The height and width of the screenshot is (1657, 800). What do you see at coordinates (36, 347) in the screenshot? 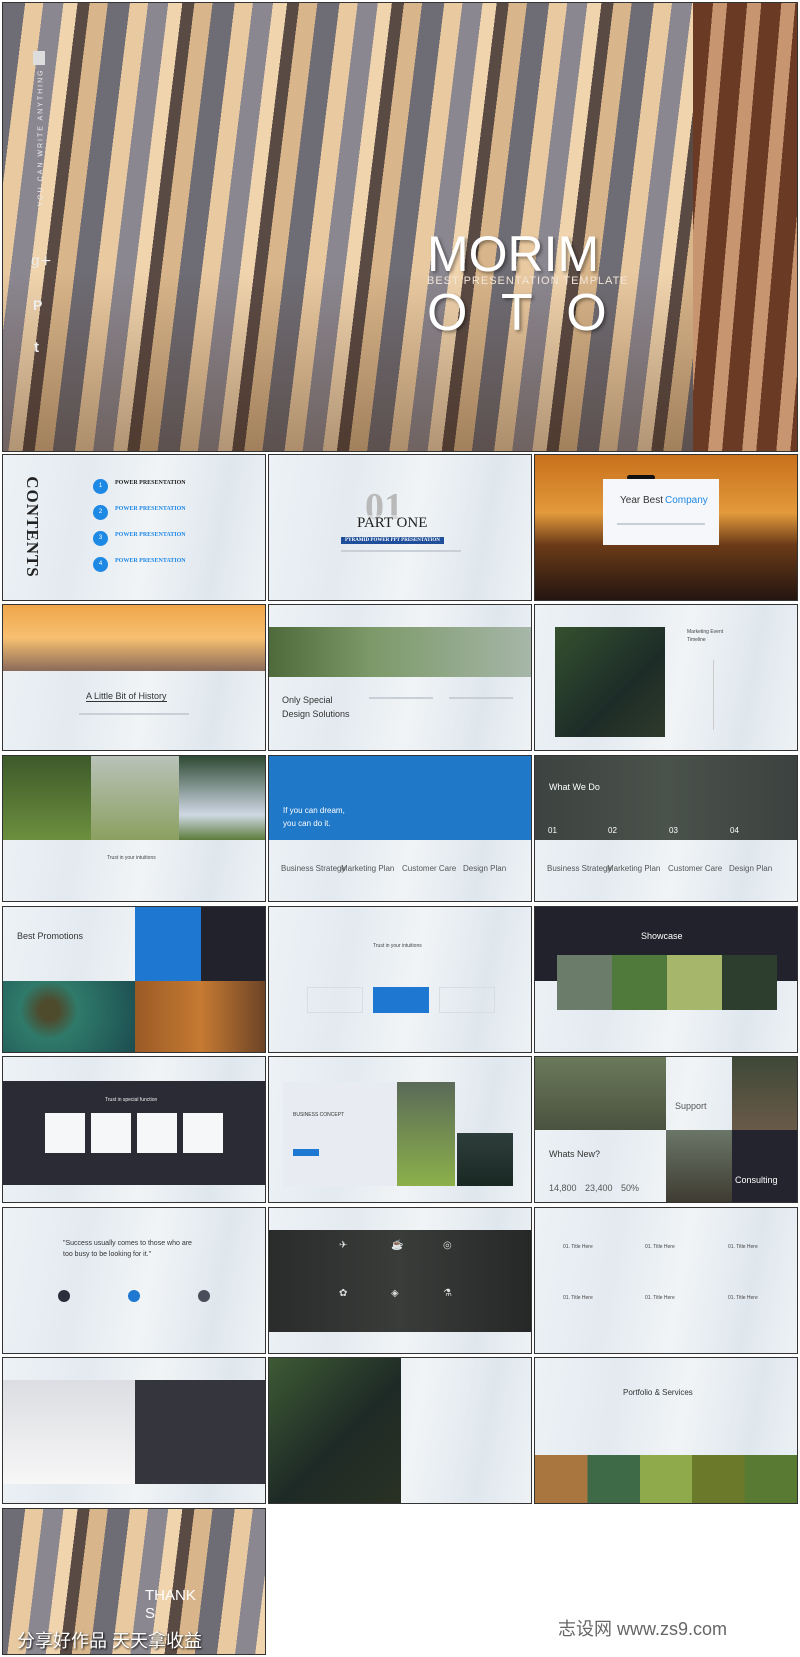
I see `tumblr-icon: t` at bounding box center [36, 347].